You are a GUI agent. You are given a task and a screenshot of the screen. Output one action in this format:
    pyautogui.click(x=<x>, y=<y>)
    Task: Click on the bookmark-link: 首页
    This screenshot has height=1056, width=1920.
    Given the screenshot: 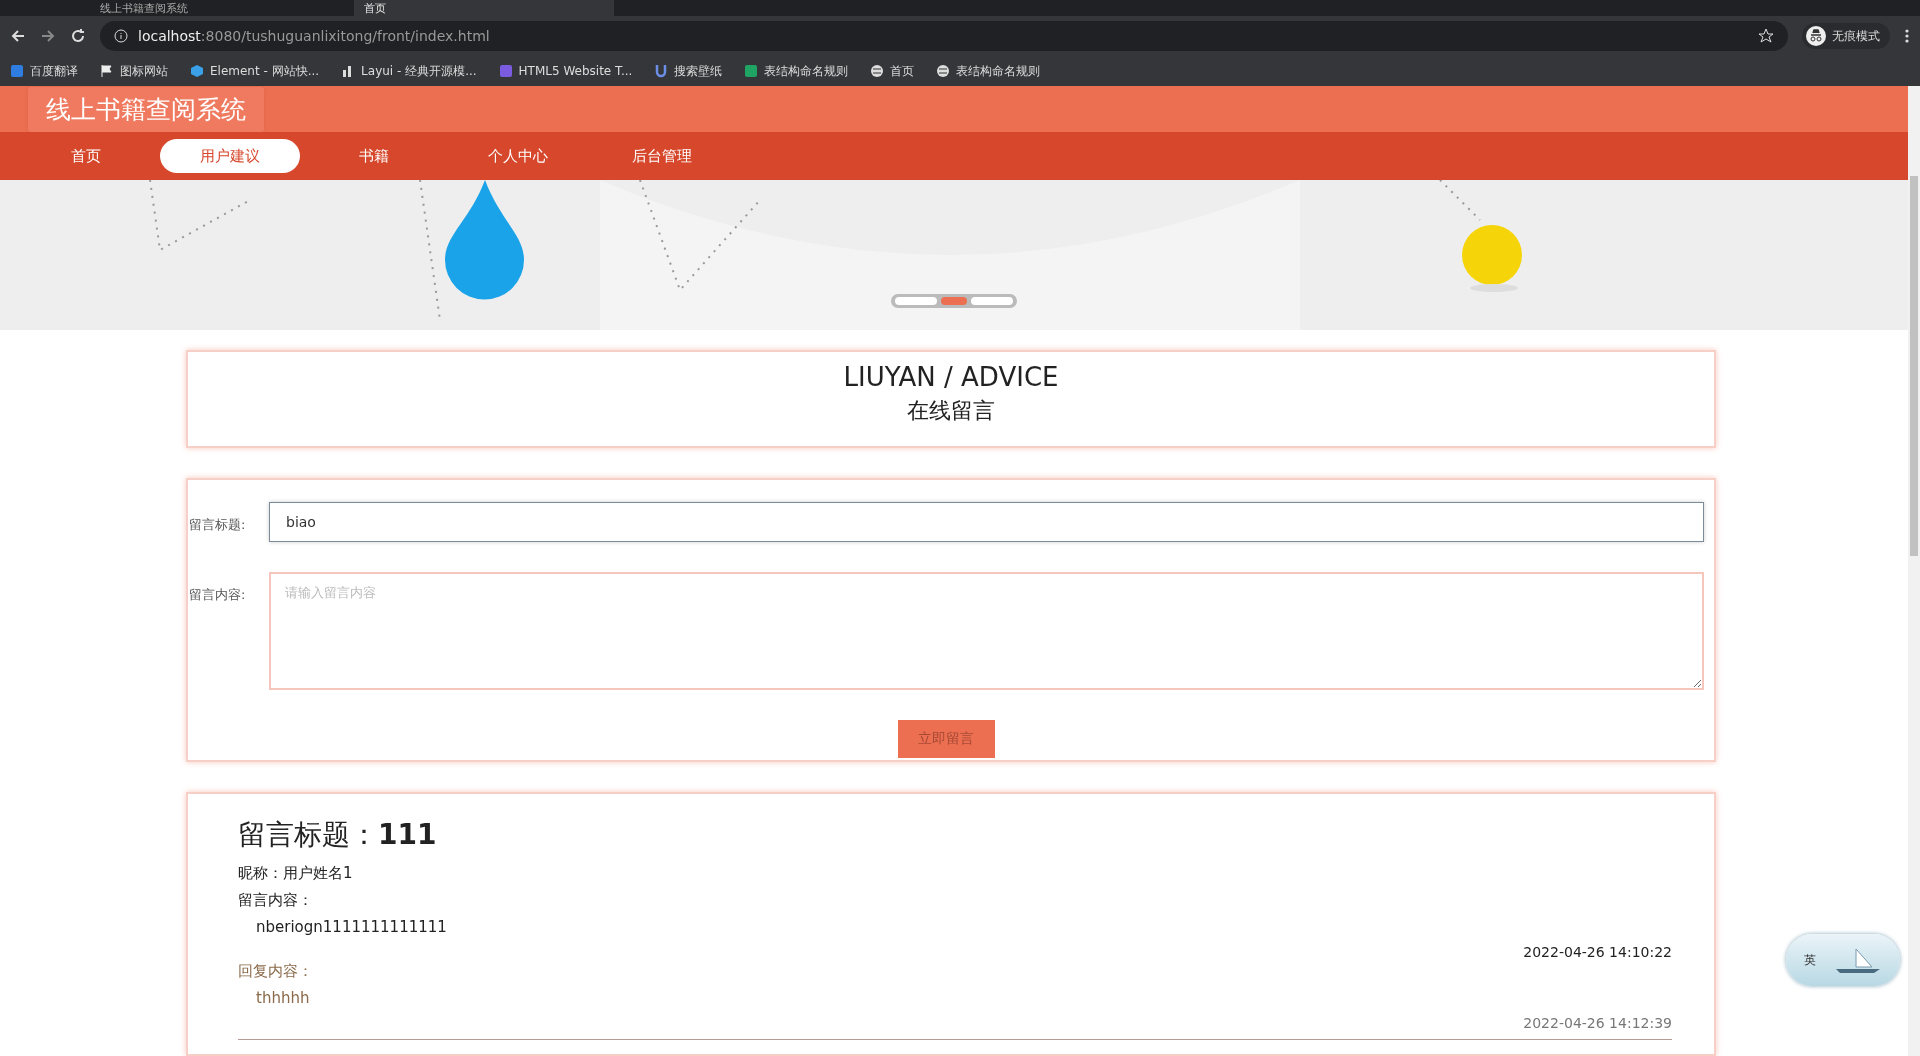 What is the action you would take?
    pyautogui.click(x=892, y=71)
    